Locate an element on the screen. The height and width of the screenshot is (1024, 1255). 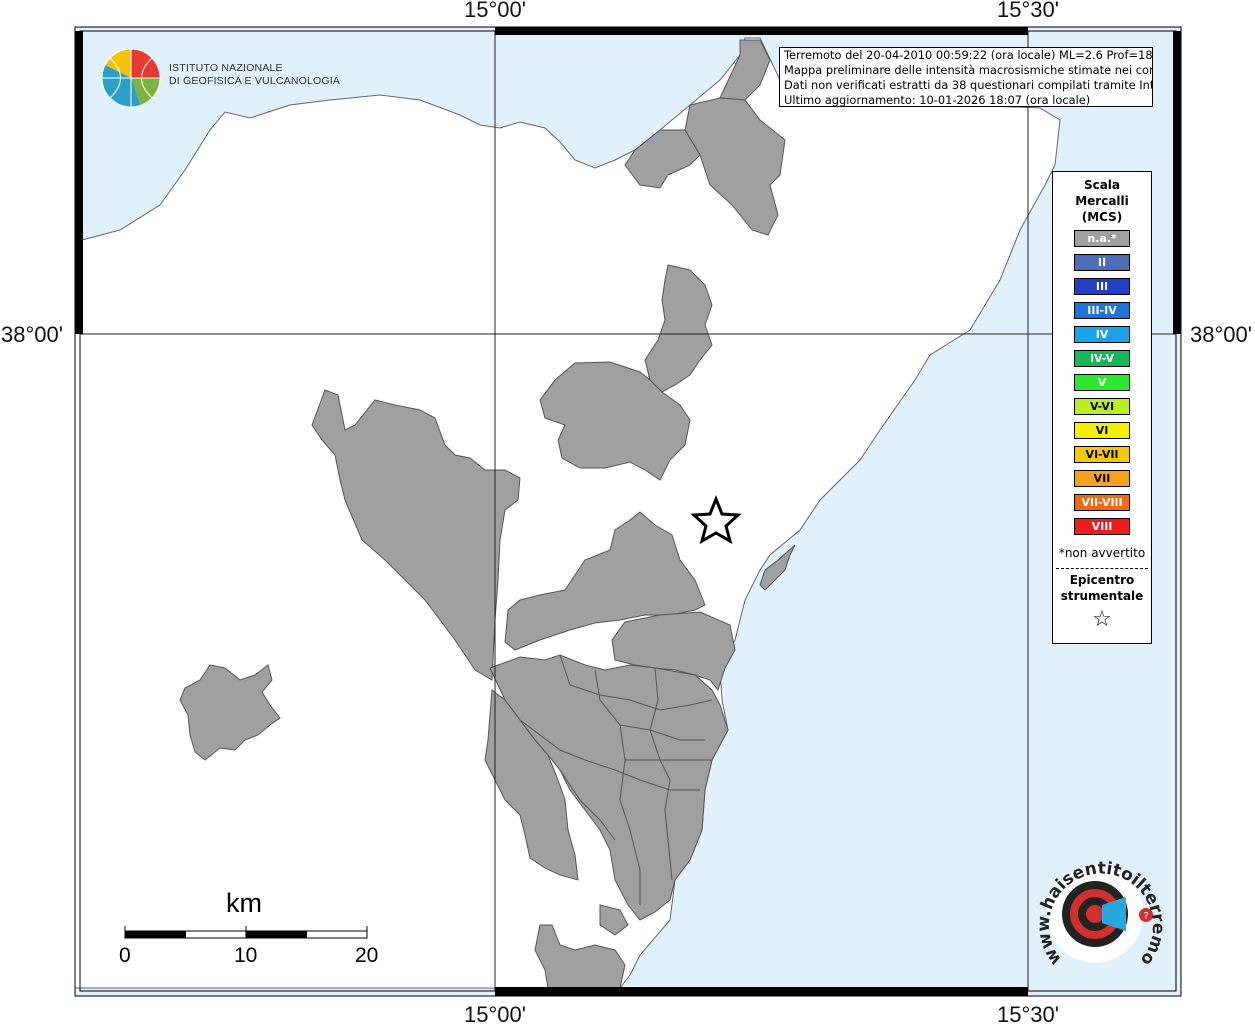
legend-epicenter-line-2: strumentale is located at coordinates (1102, 596).